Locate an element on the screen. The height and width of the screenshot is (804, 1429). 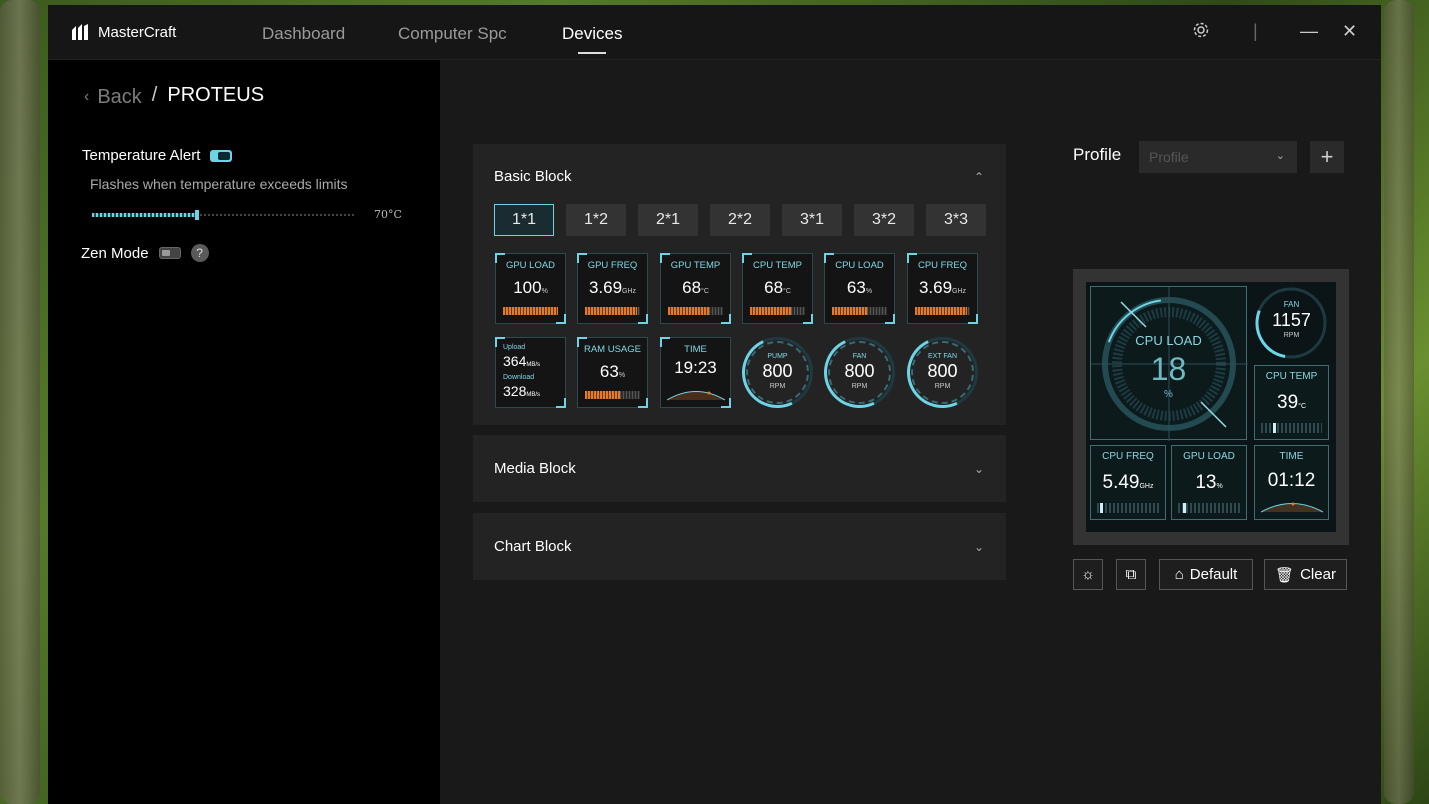
gauge-label: EXT FAN is located at coordinates (942, 356).